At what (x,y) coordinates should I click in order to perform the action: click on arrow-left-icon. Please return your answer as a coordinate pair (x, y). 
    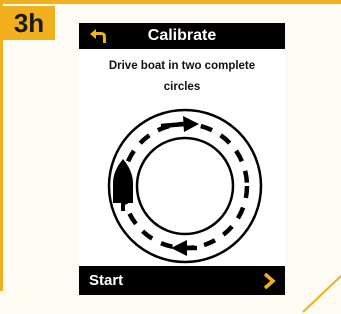
    Looking at the image, I should click on (184, 248).